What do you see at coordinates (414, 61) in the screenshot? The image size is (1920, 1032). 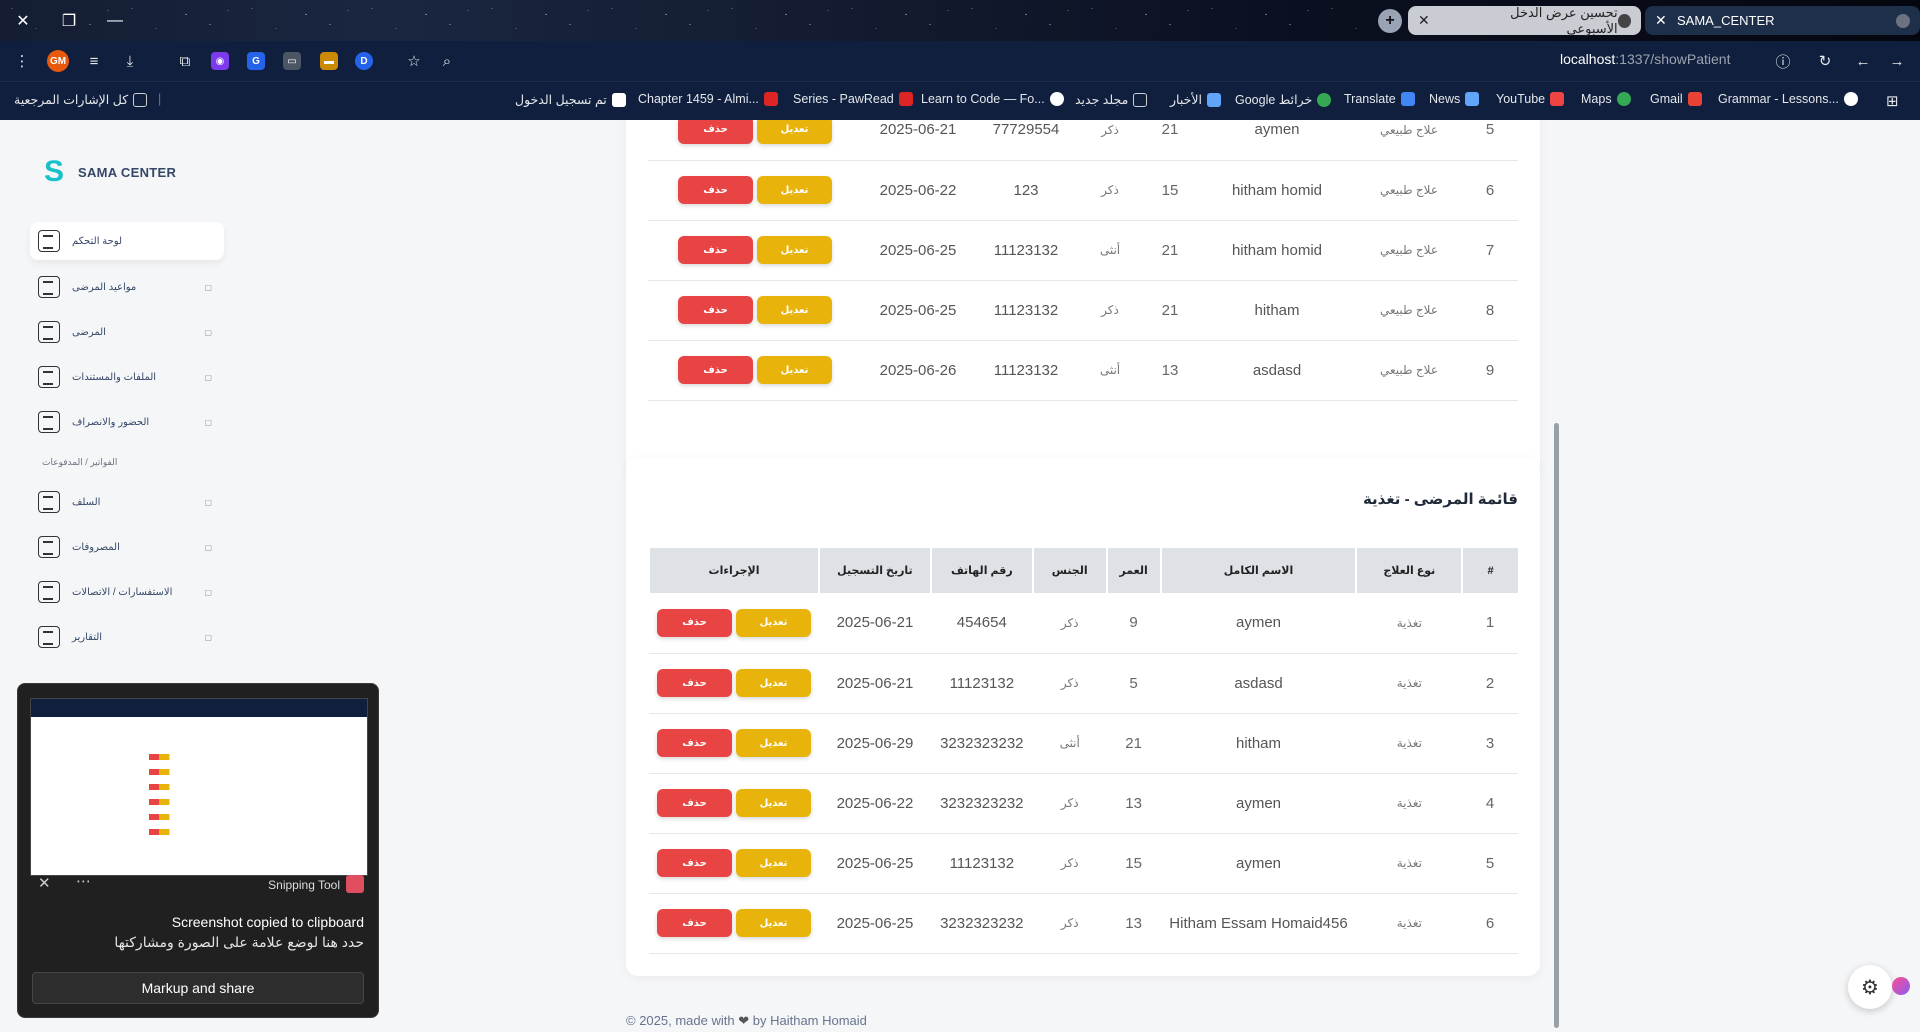 I see `bookmark-star-icon: ☆` at bounding box center [414, 61].